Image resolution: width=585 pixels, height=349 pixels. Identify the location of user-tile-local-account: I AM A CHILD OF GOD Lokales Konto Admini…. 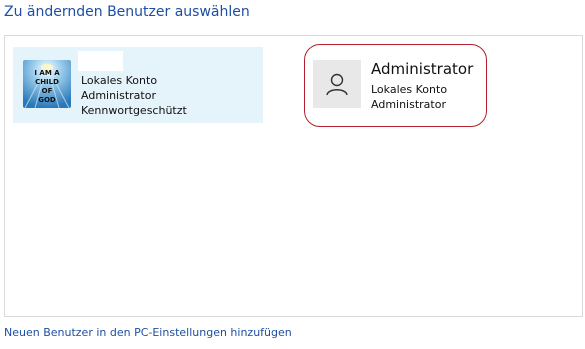
(138, 85).